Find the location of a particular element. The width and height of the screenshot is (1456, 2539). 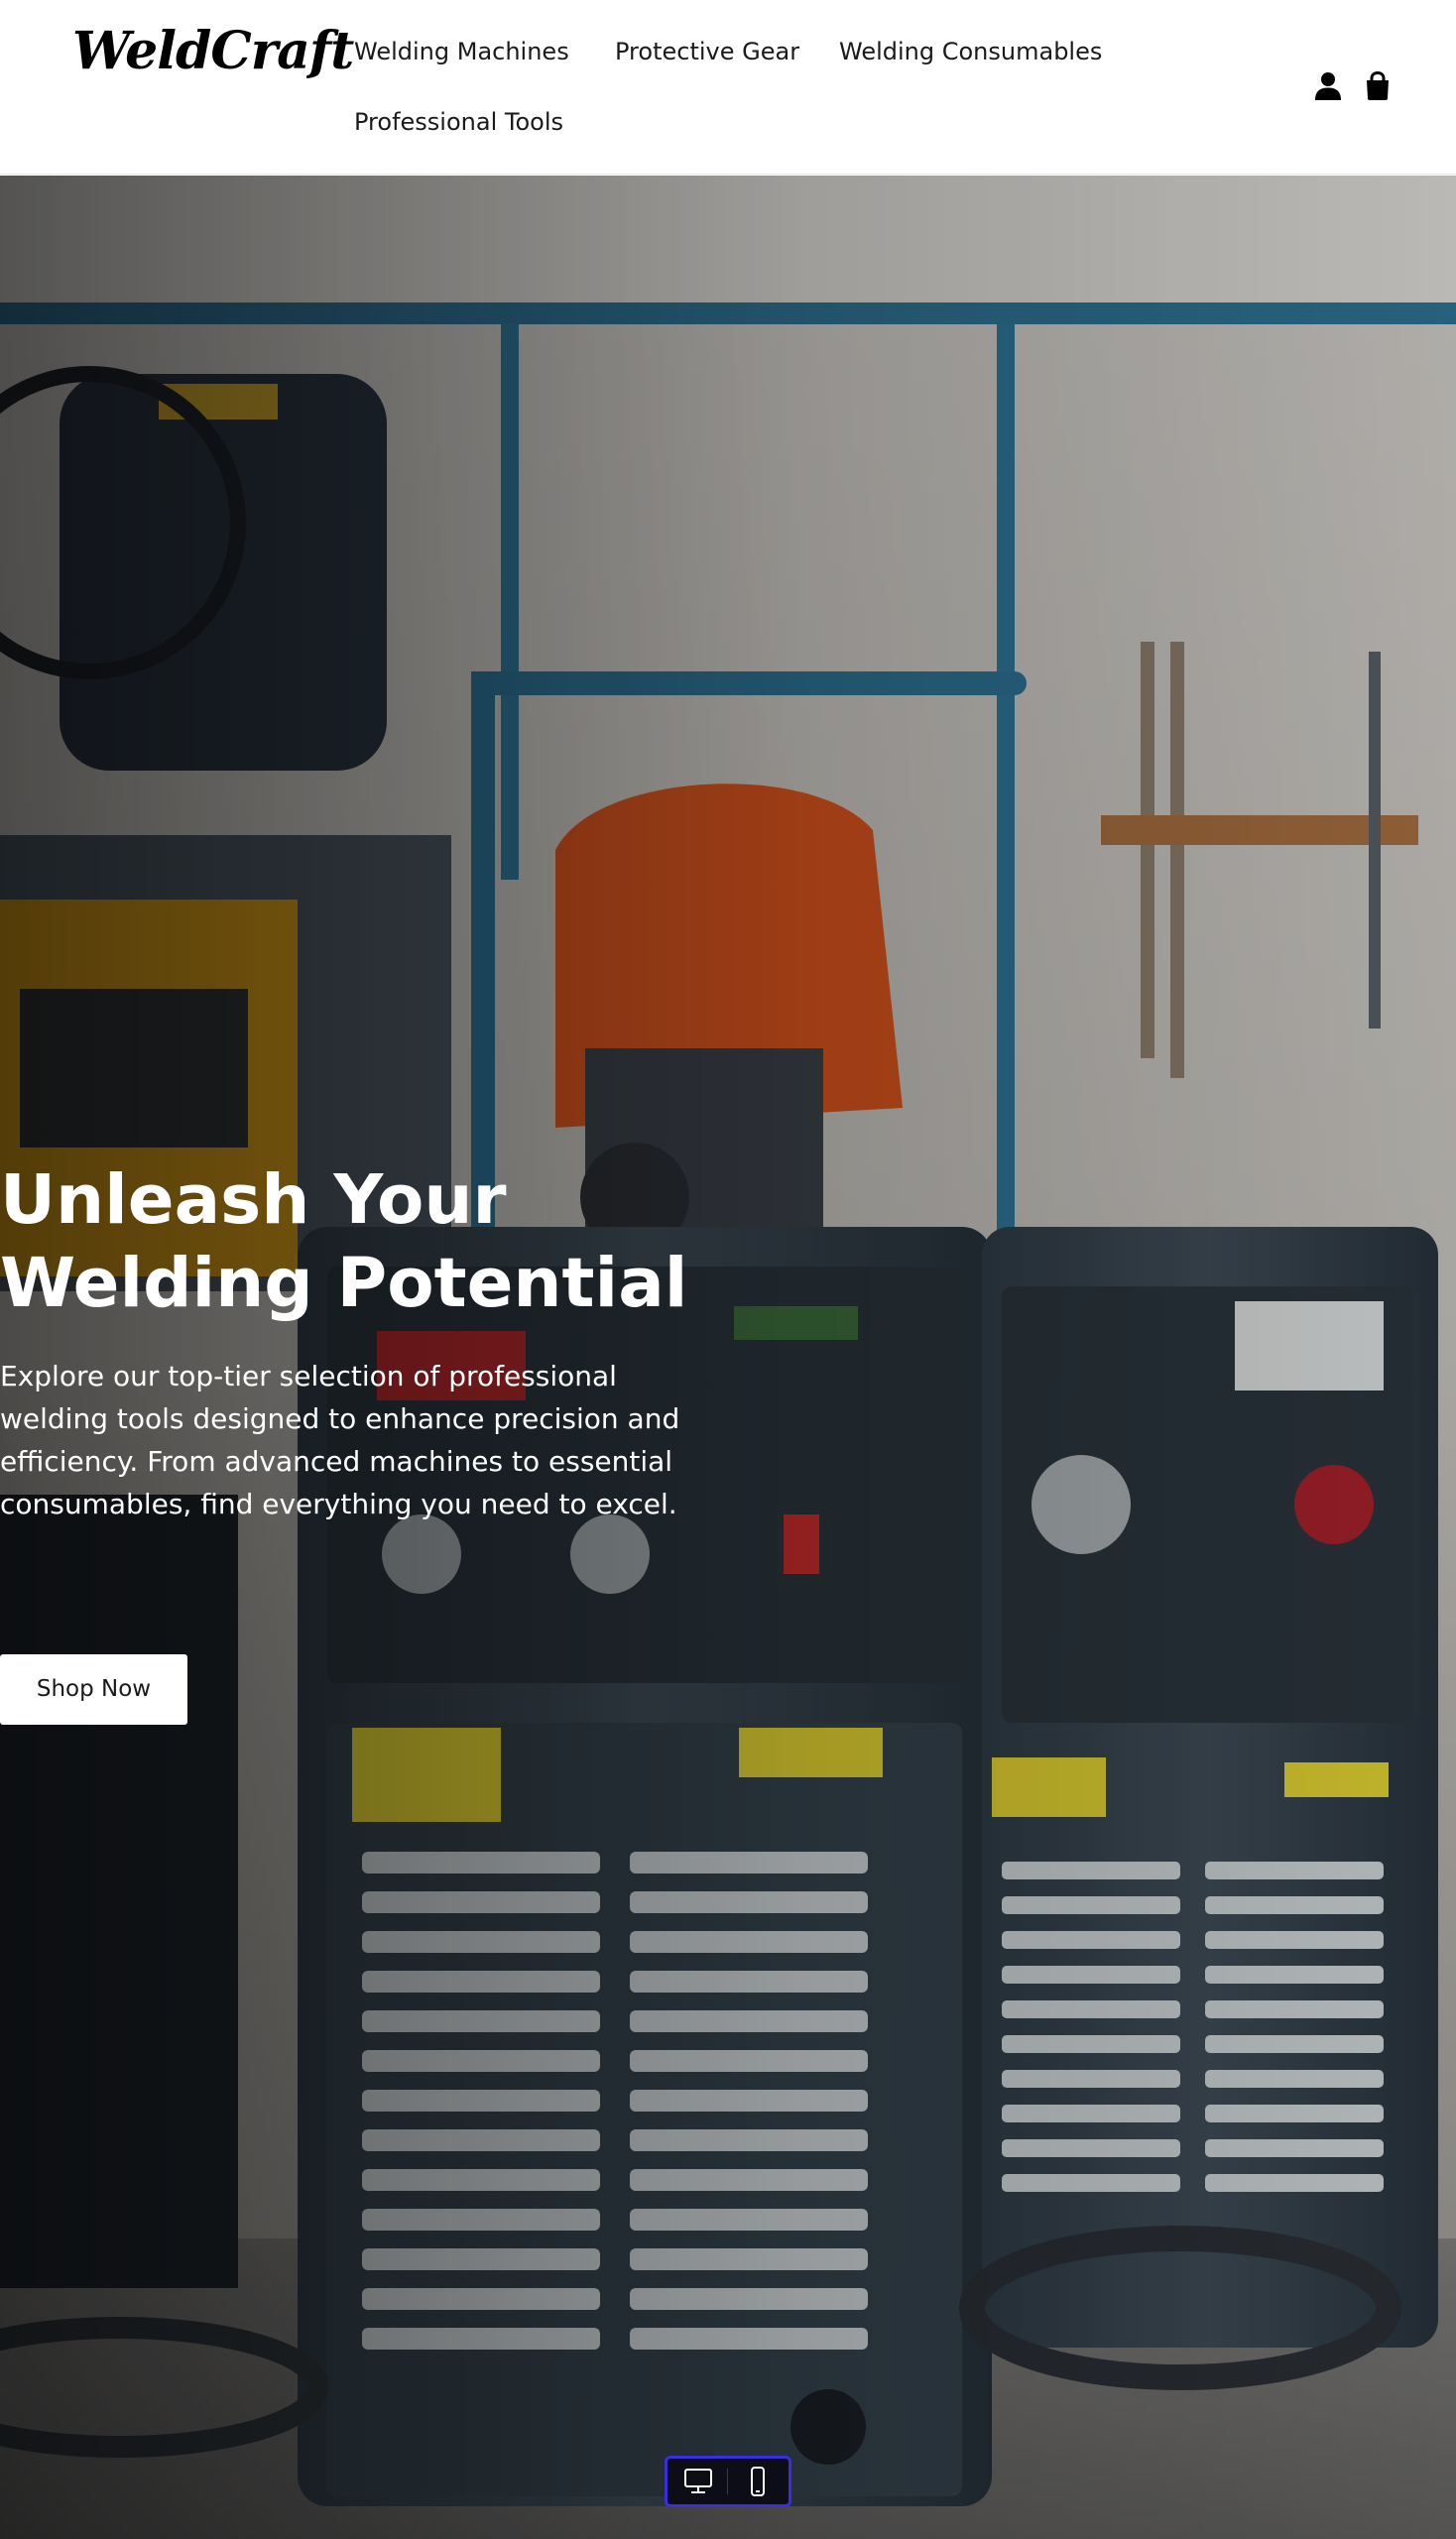

hero-title-line-2: Welding Potential is located at coordinates (344, 1284).